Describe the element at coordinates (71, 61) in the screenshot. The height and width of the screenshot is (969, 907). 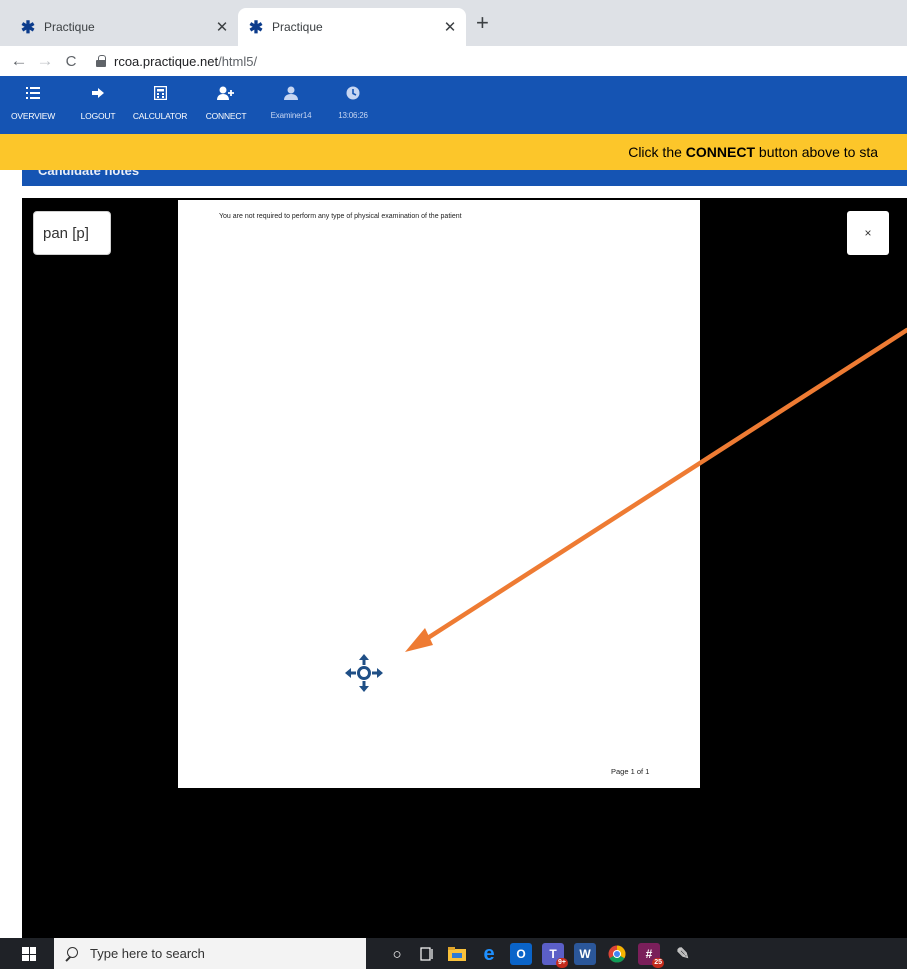
I see `reload-icon: C` at that location.